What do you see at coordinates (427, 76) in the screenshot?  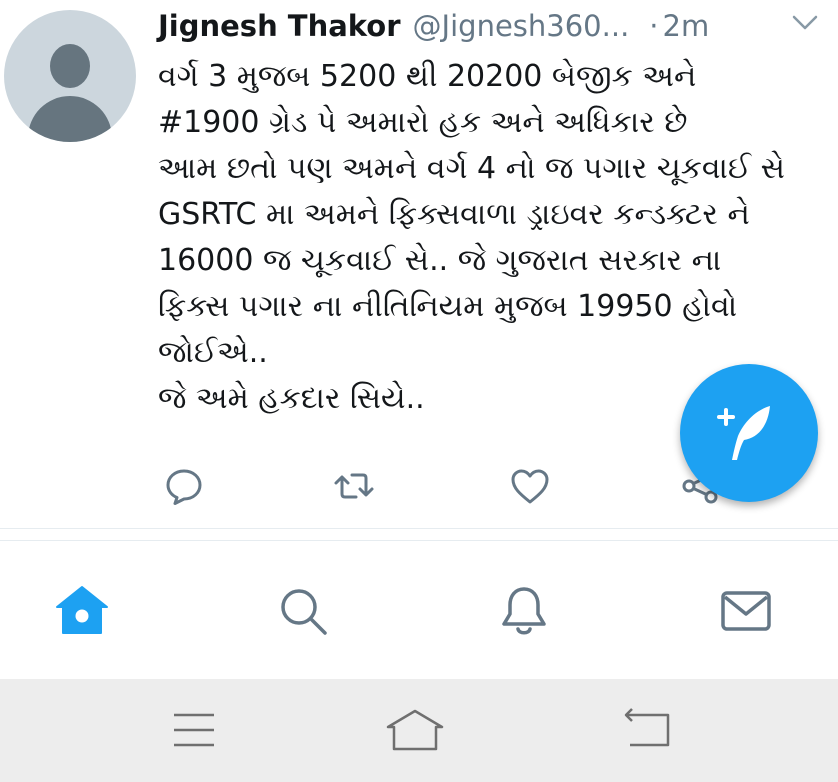 I see `tweet-line: વર્ગ 3 મુજબ 5200 થી 20200 બેજીક અને` at bounding box center [427, 76].